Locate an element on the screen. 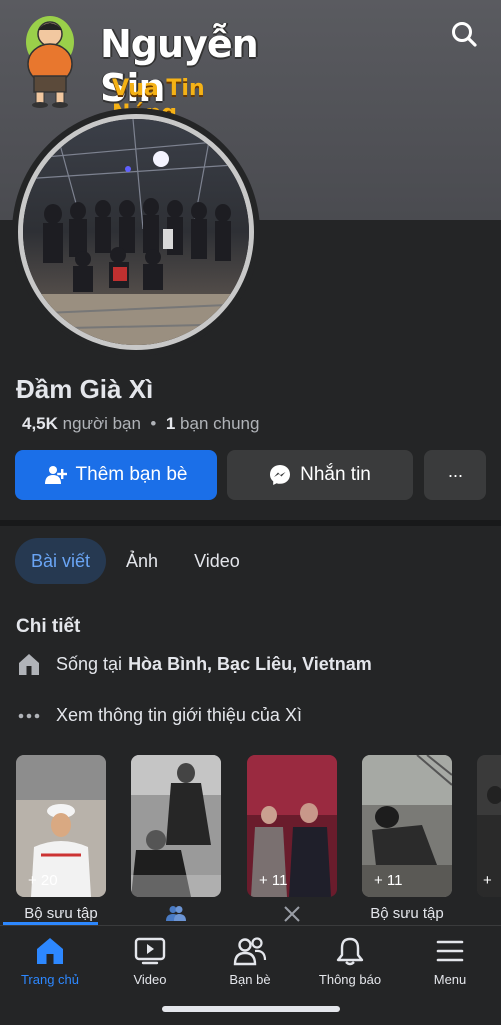 This screenshot has height=1025, width=501. nav-video-label: Video is located at coordinates (150, 979).